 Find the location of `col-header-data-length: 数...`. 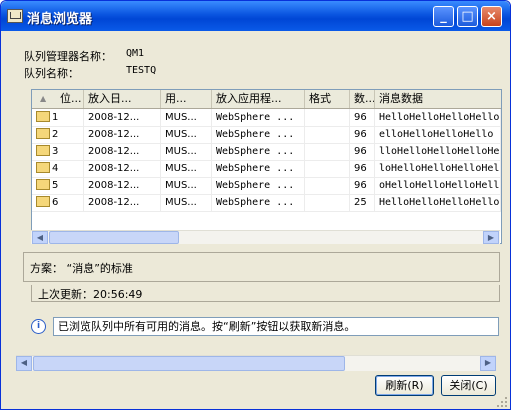

col-header-data-length: 数... is located at coordinates (362, 99).